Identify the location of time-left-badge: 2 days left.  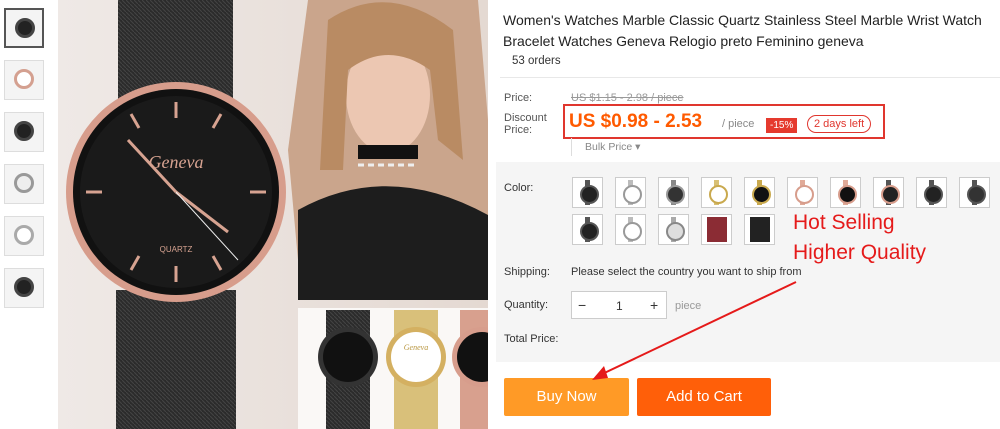
(839, 124).